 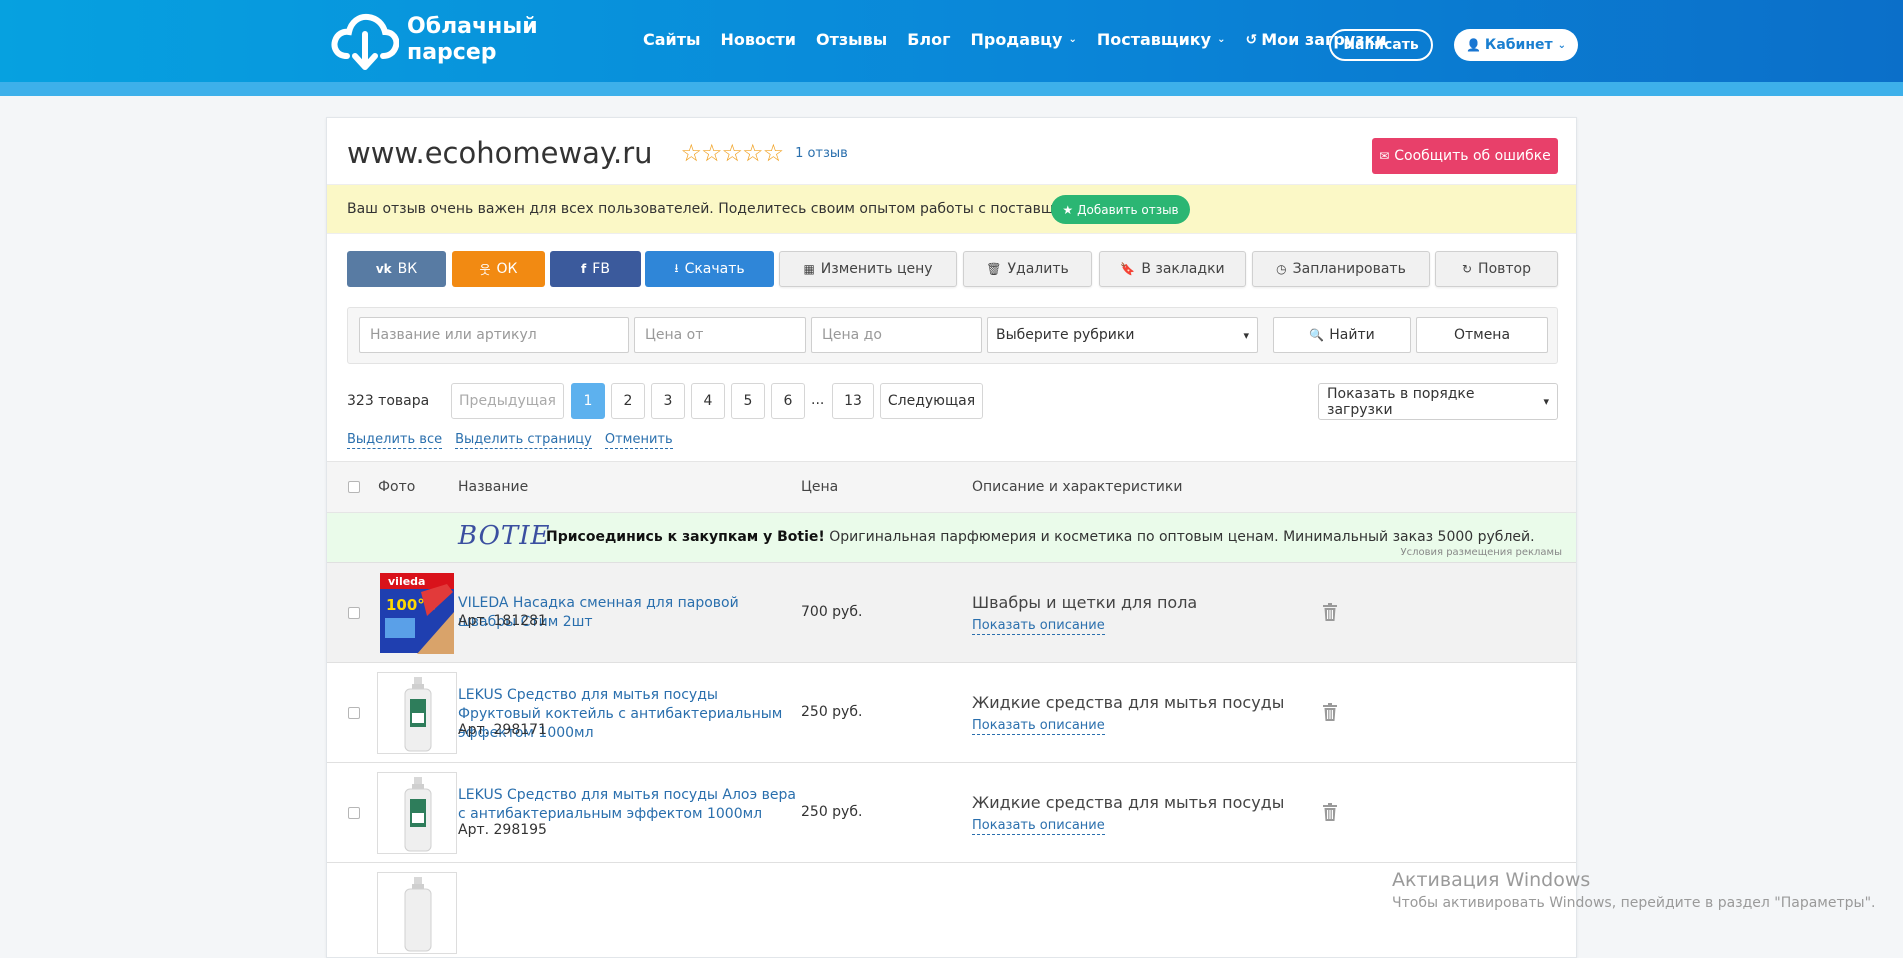 I want to click on column-photo: Фото, so click(x=397, y=487).